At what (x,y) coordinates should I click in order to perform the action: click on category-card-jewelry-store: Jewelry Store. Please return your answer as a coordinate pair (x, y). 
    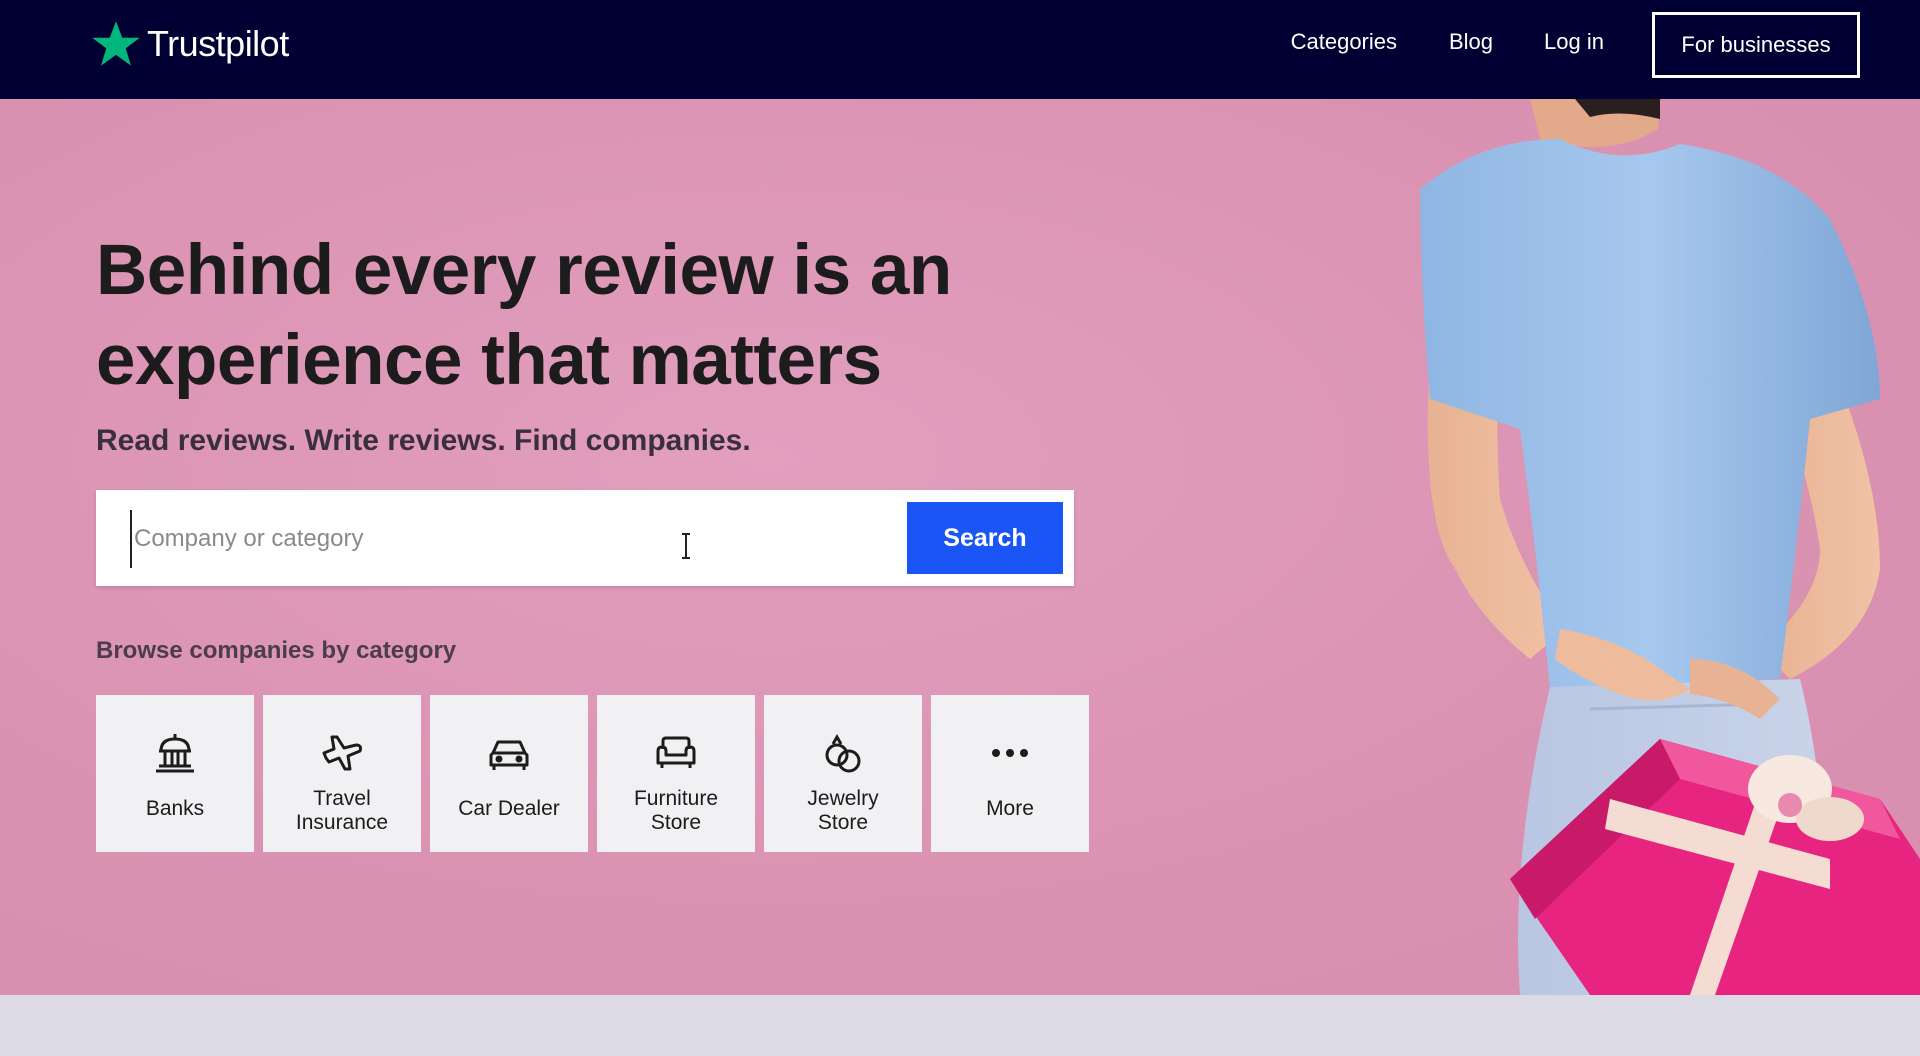
    Looking at the image, I should click on (843, 773).